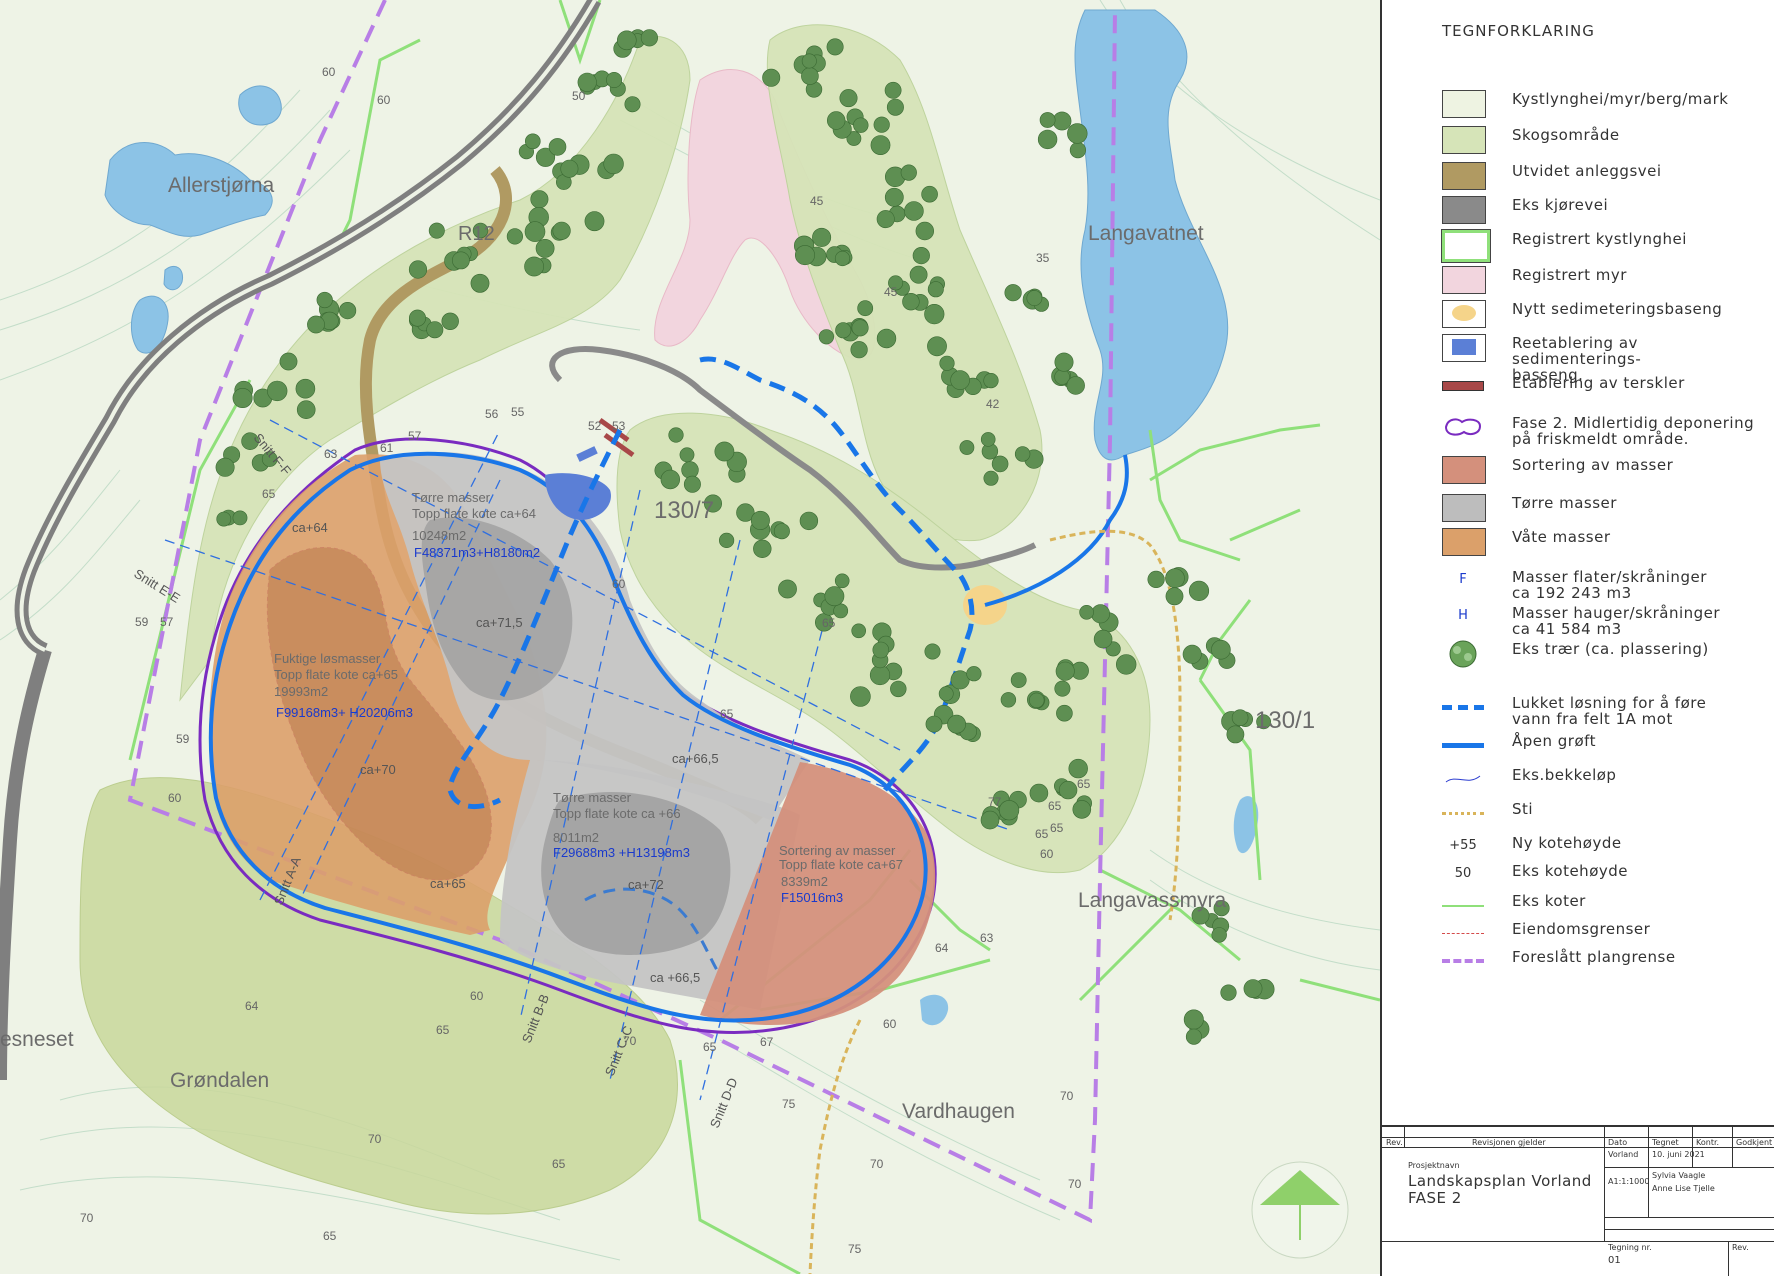 The image size is (1774, 1276). Describe the element at coordinates (617, 813) in the screenshot. I see `zone-dry-south-subtitle: Topp flate kote ca +66` at that location.